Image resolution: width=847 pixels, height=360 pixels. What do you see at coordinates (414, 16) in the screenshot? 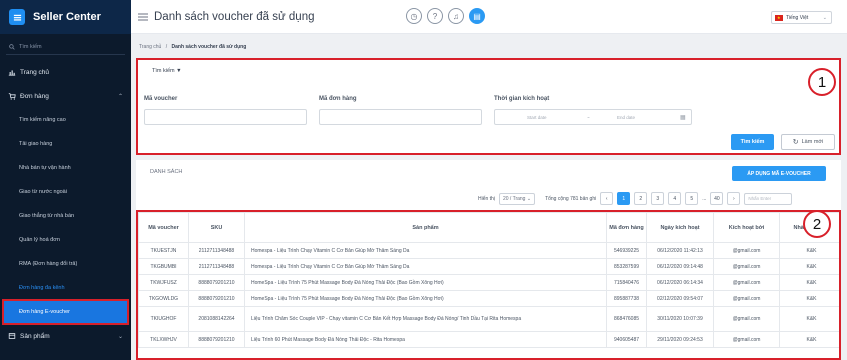
I see `clock-icon: ◷` at bounding box center [414, 16].